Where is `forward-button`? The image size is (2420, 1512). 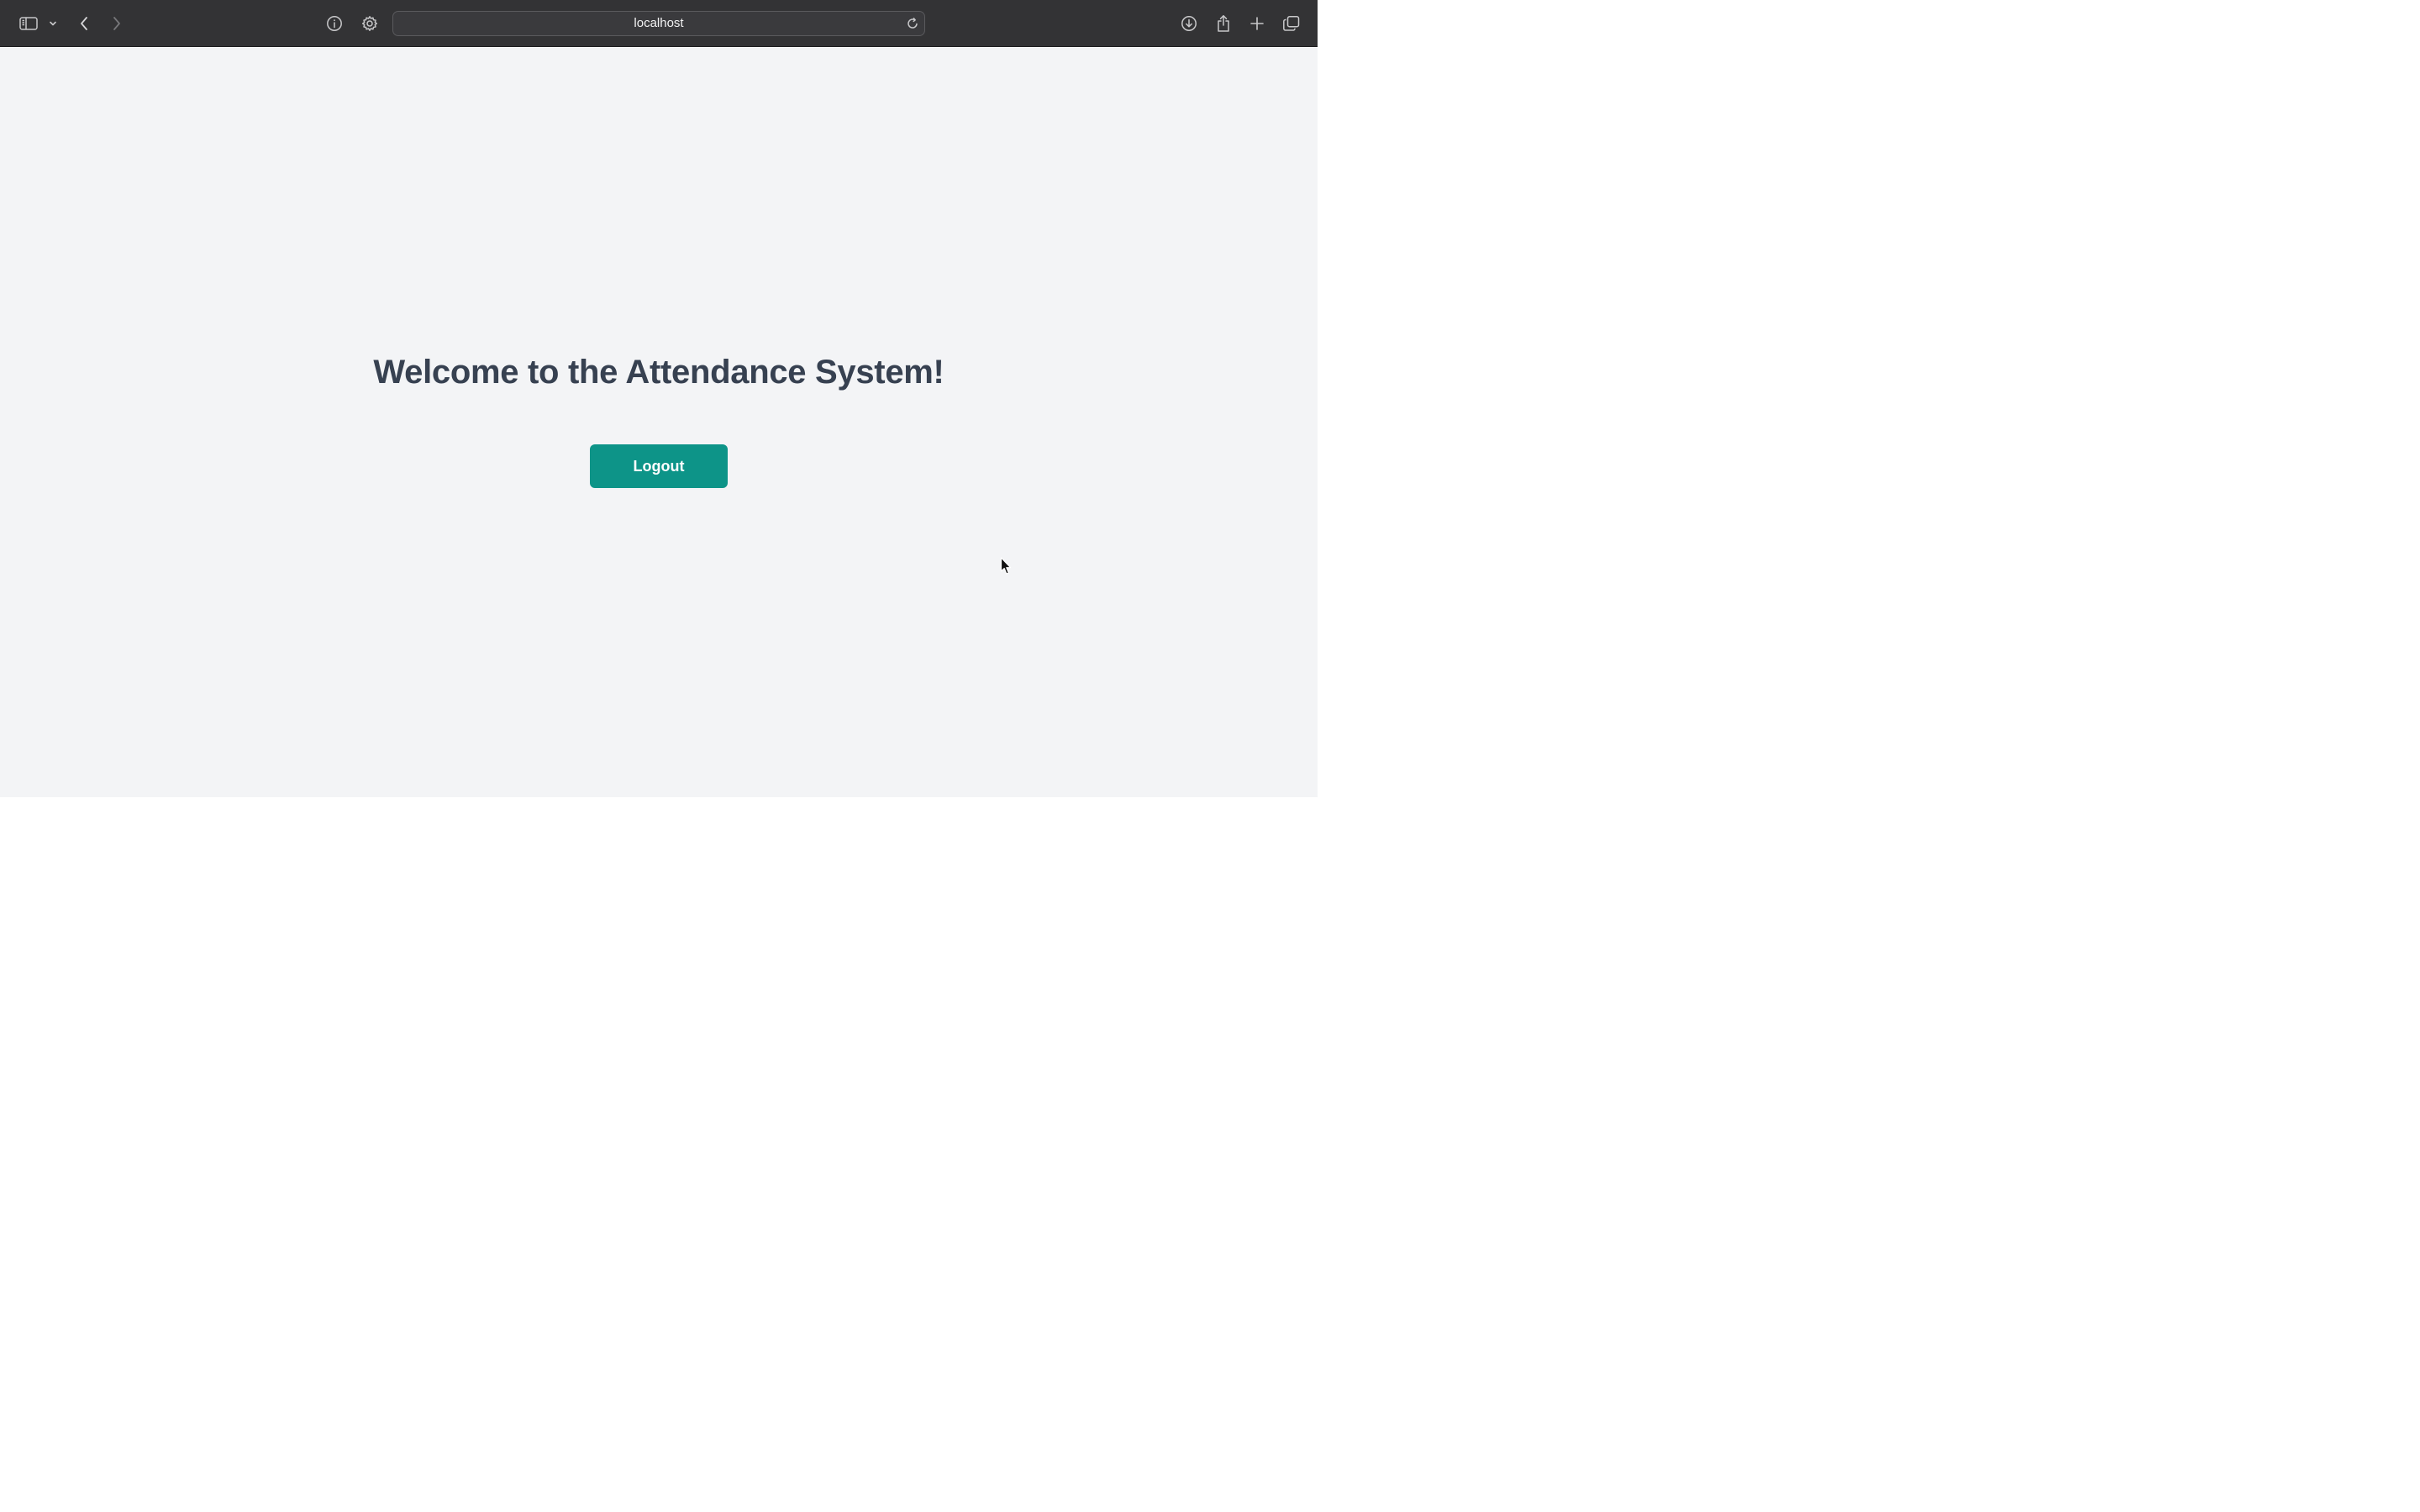 forward-button is located at coordinates (117, 23).